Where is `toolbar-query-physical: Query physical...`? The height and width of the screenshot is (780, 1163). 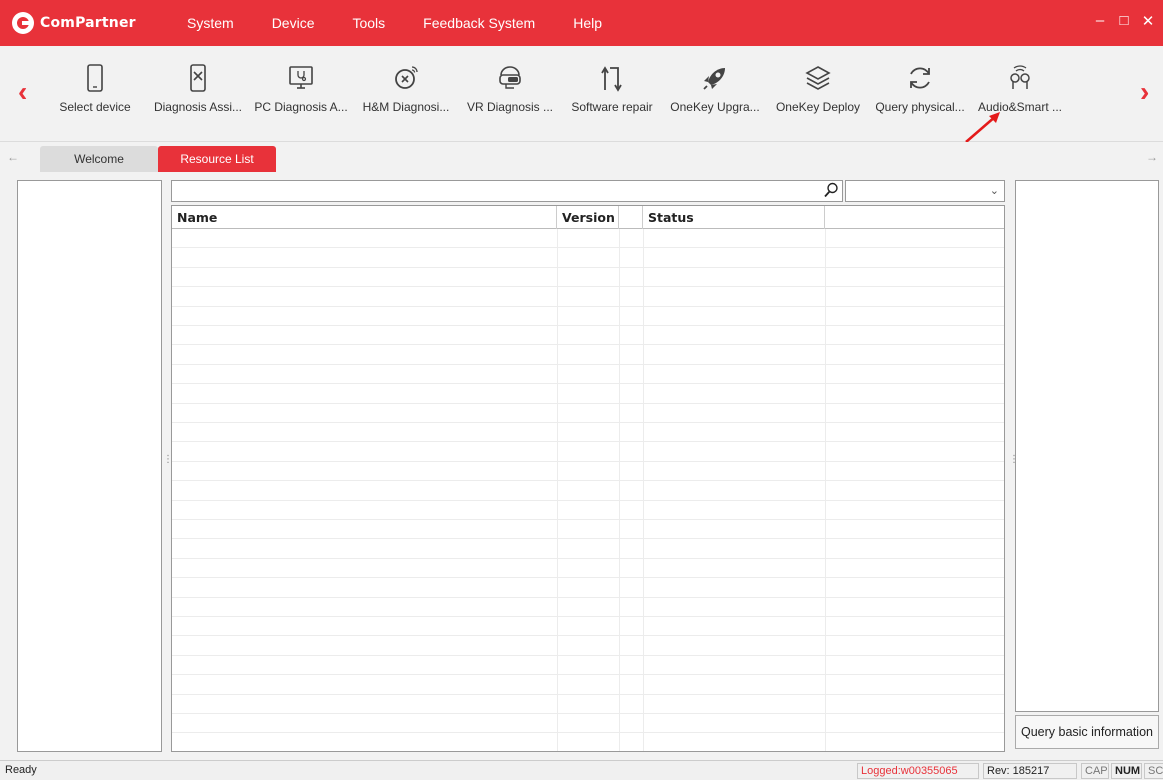
toolbar-query-physical: Query physical... is located at coordinates (920, 87).